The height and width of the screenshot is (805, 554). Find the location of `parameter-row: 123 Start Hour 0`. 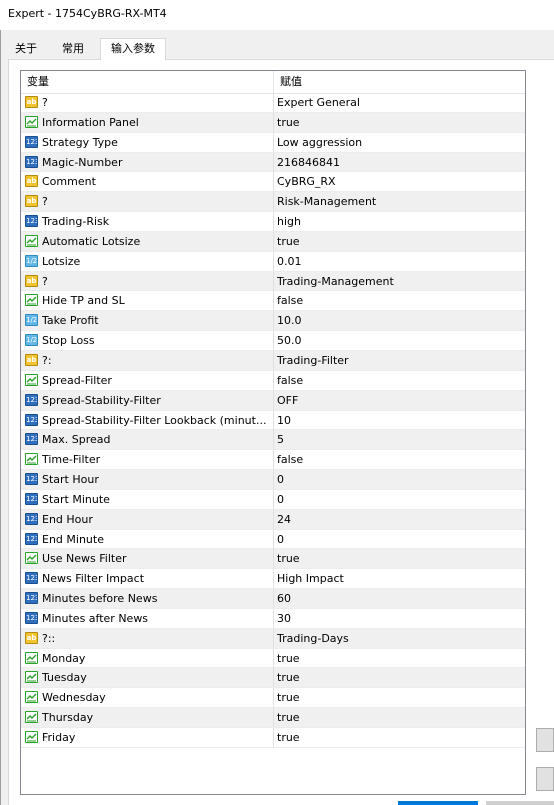

parameter-row: 123 Start Hour 0 is located at coordinates (273, 480).